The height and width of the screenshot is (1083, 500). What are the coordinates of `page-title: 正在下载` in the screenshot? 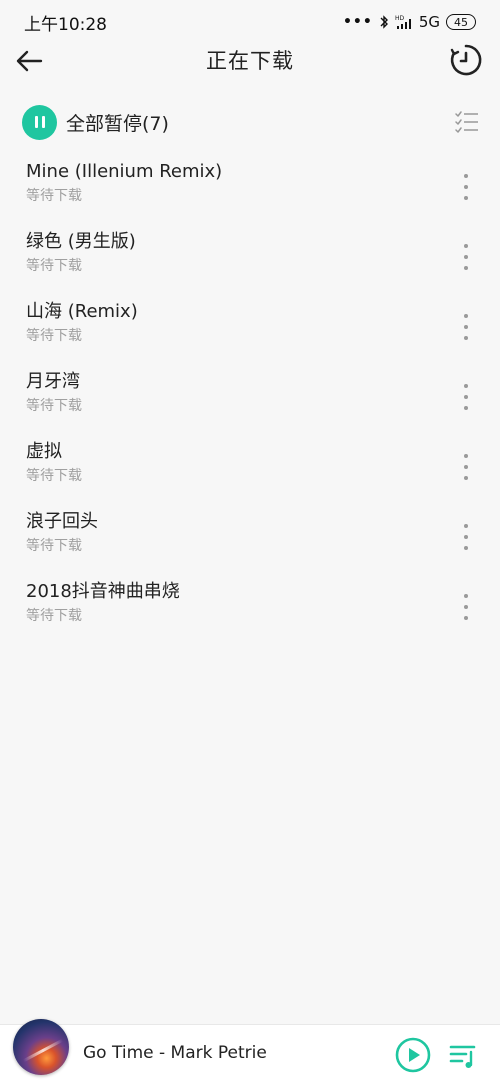 It's located at (250, 61).